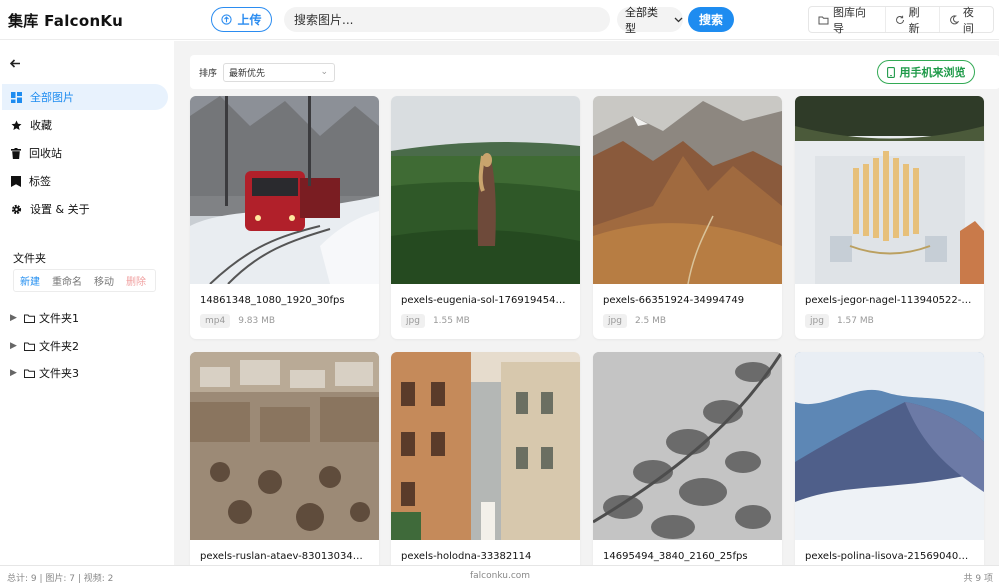  What do you see at coordinates (932, 72) in the screenshot?
I see `mobile-browse-label: 用手机来浏览` at bounding box center [932, 72].